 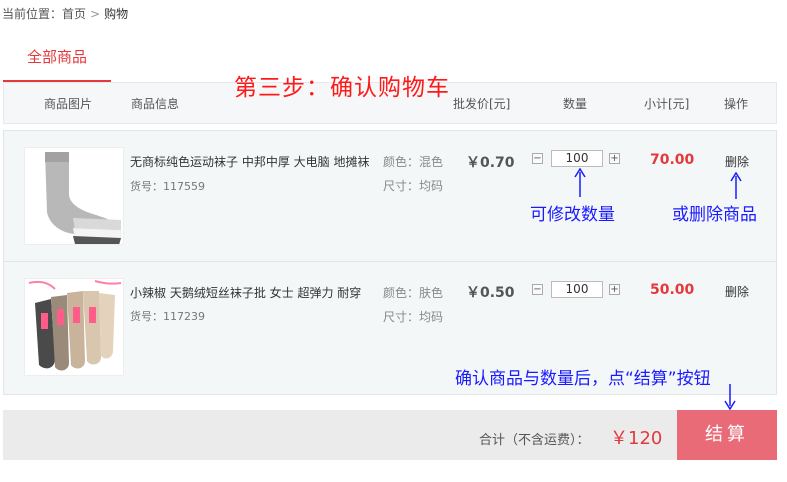 What do you see at coordinates (167, 186) in the screenshot?
I see `product-code: 货号：117559` at bounding box center [167, 186].